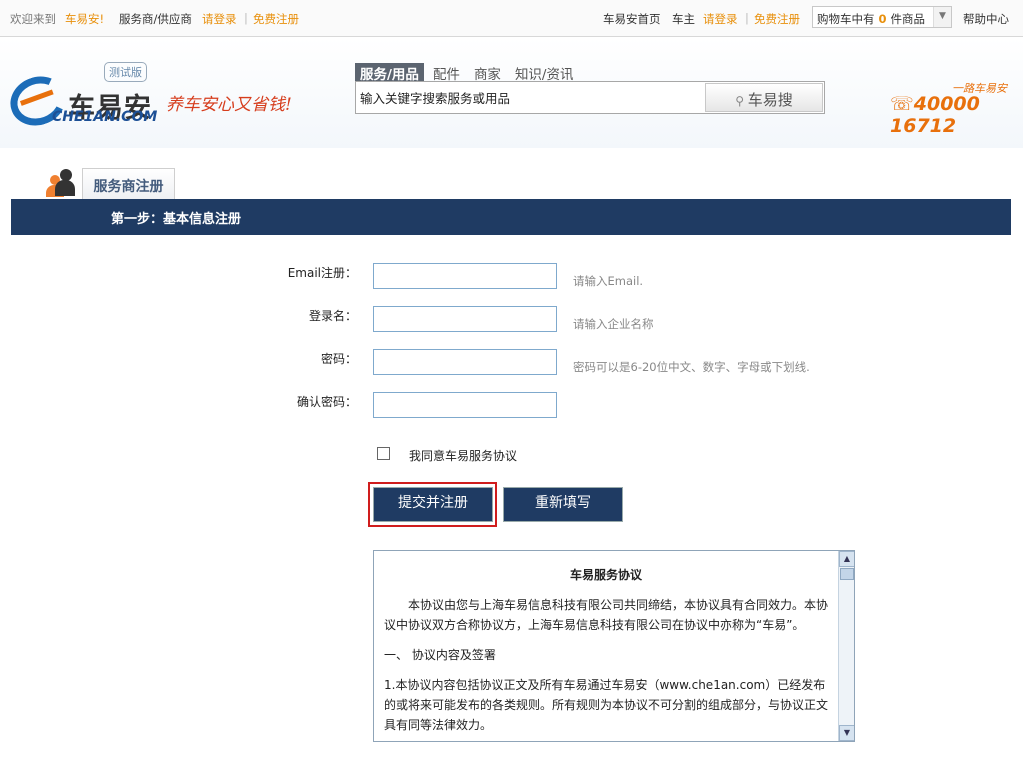 The width and height of the screenshot is (1023, 765). I want to click on cart-count: 0, so click(882, 19).